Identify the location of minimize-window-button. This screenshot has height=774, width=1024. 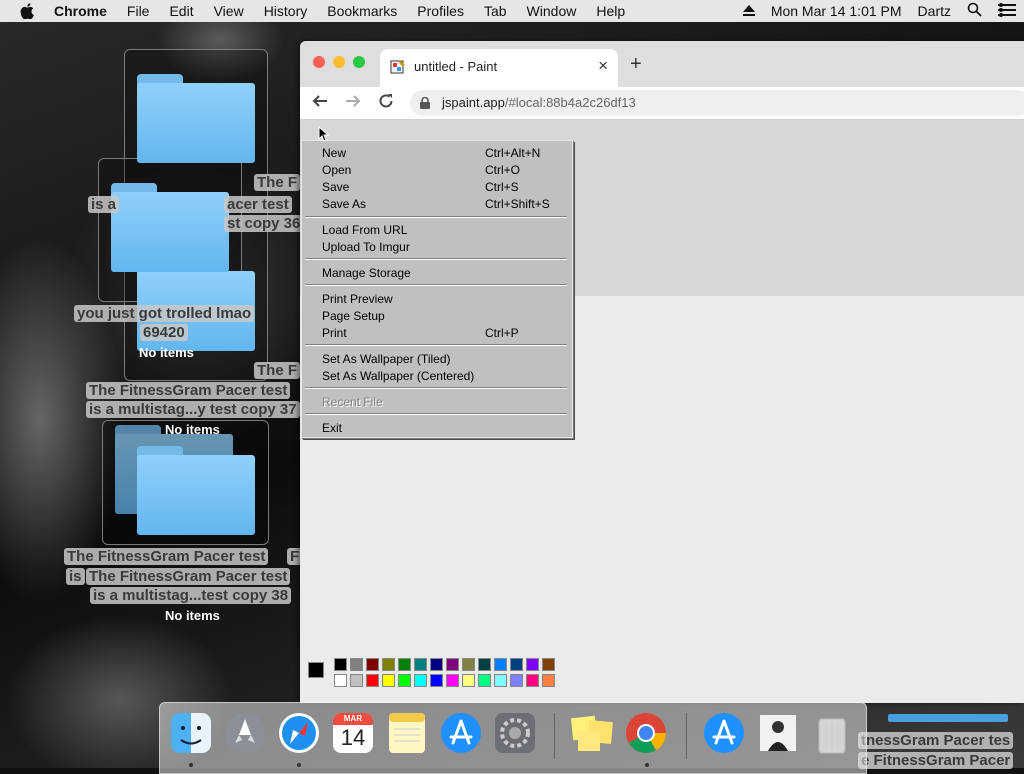
(339, 62).